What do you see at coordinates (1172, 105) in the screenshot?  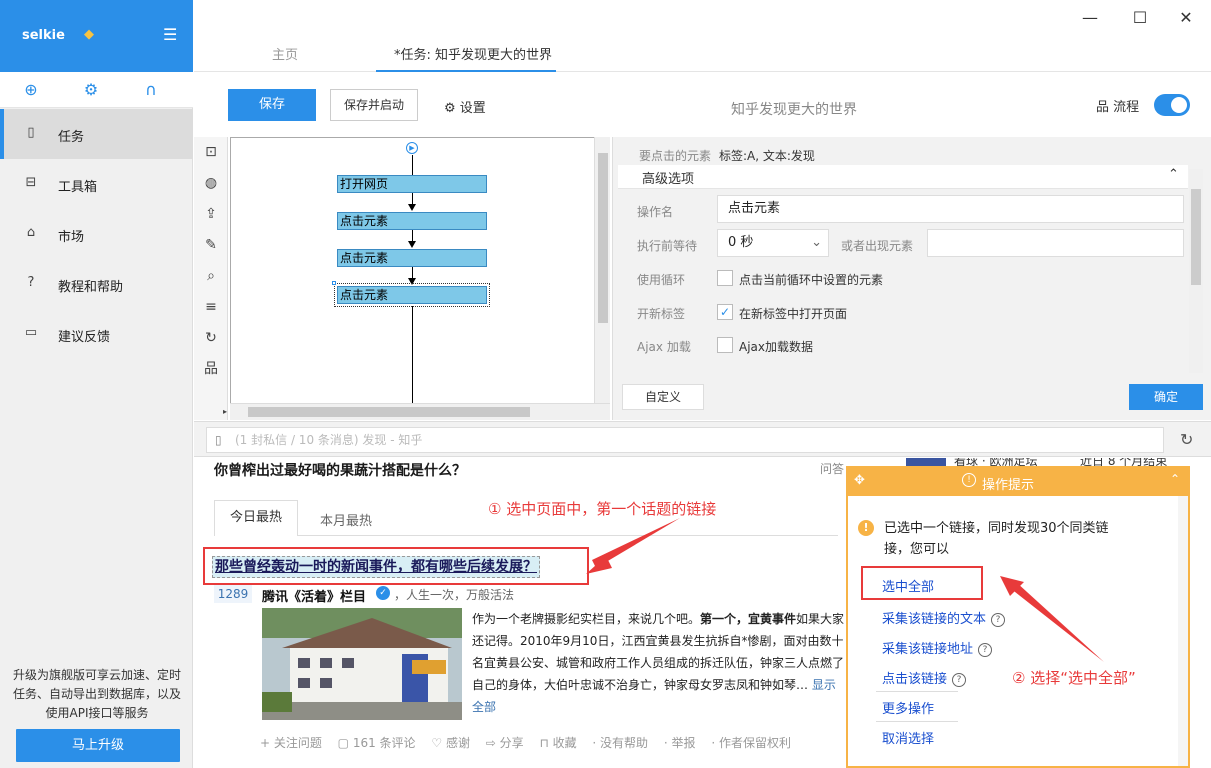 I see `flow-toggle` at bounding box center [1172, 105].